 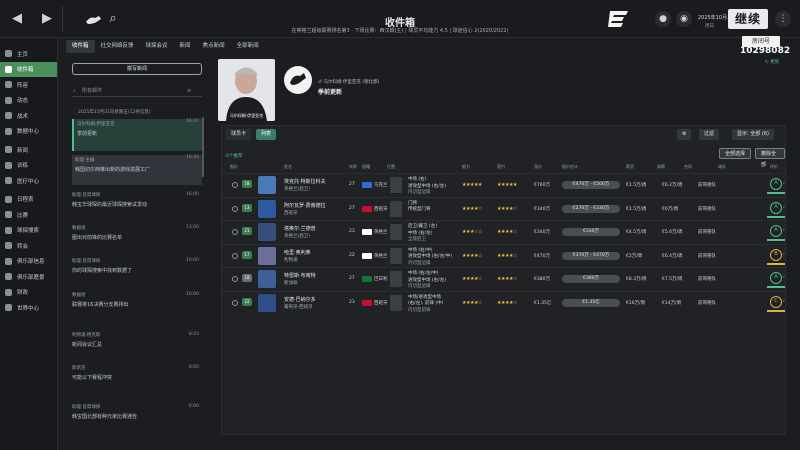 I want to click on player-name: 哈里·奥利弗, so click(x=297, y=252).